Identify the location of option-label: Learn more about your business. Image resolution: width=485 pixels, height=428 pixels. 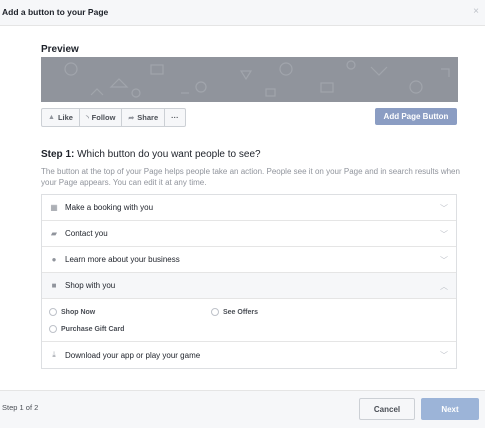
(122, 259).